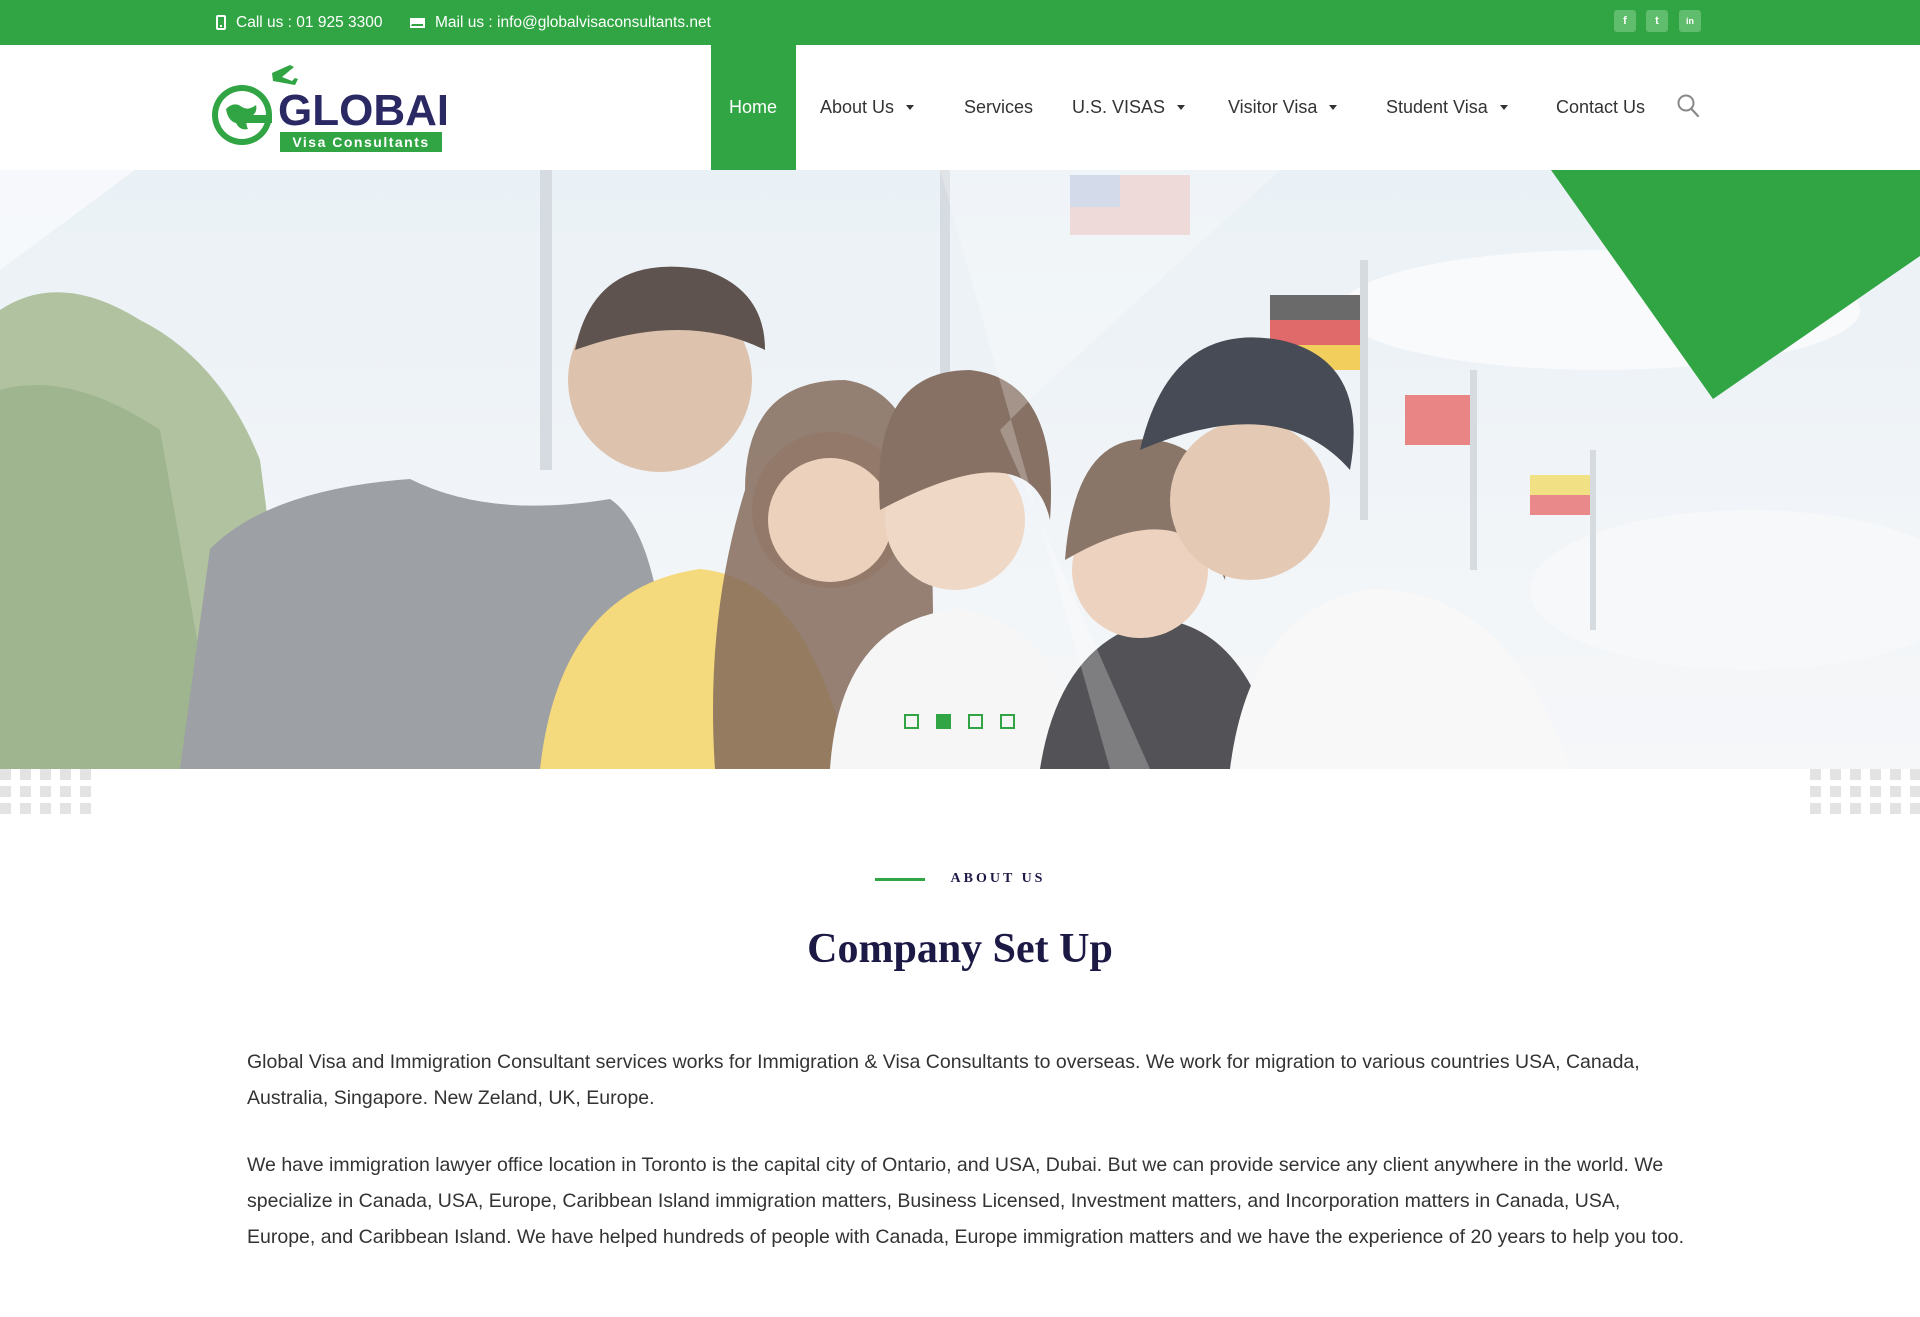  I want to click on nav-home-label: Home, so click(753, 107).